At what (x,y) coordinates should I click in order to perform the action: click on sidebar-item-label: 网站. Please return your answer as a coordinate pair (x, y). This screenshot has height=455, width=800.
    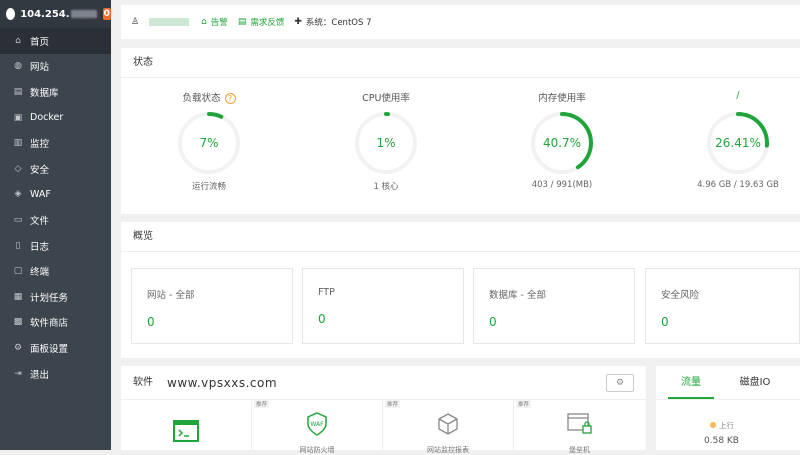
    Looking at the image, I should click on (40, 68).